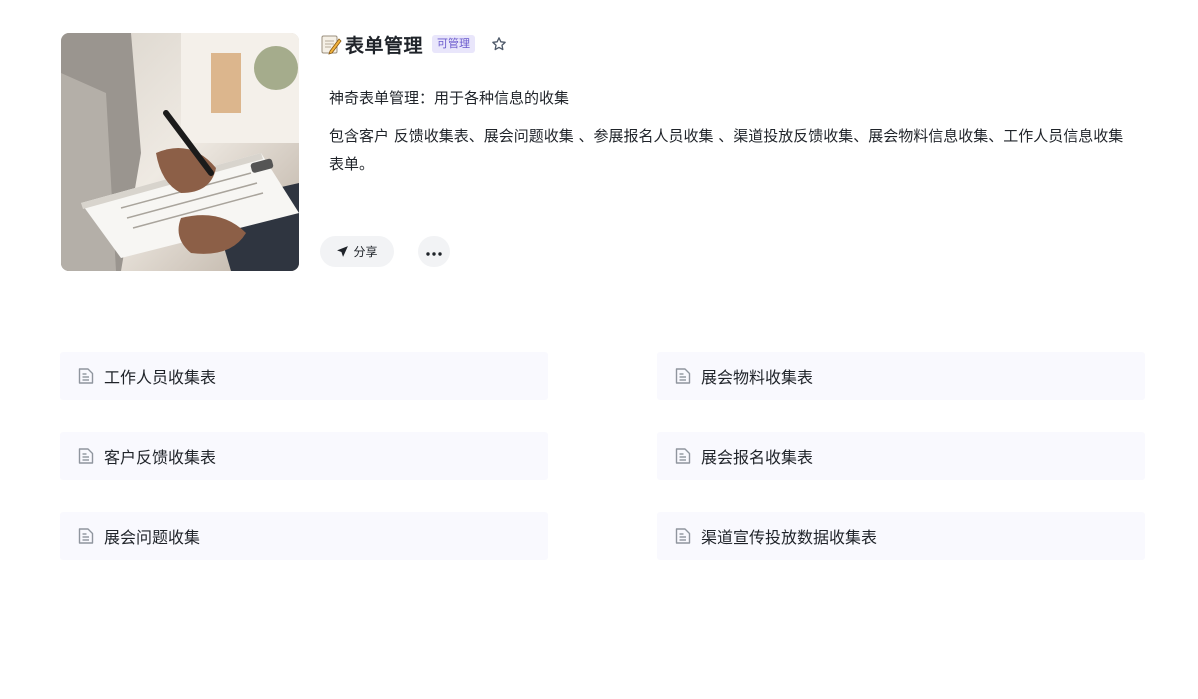 The height and width of the screenshot is (699, 1198). What do you see at coordinates (304, 456) in the screenshot?
I see `form-item-customer-feedback: 客户反馈收集表` at bounding box center [304, 456].